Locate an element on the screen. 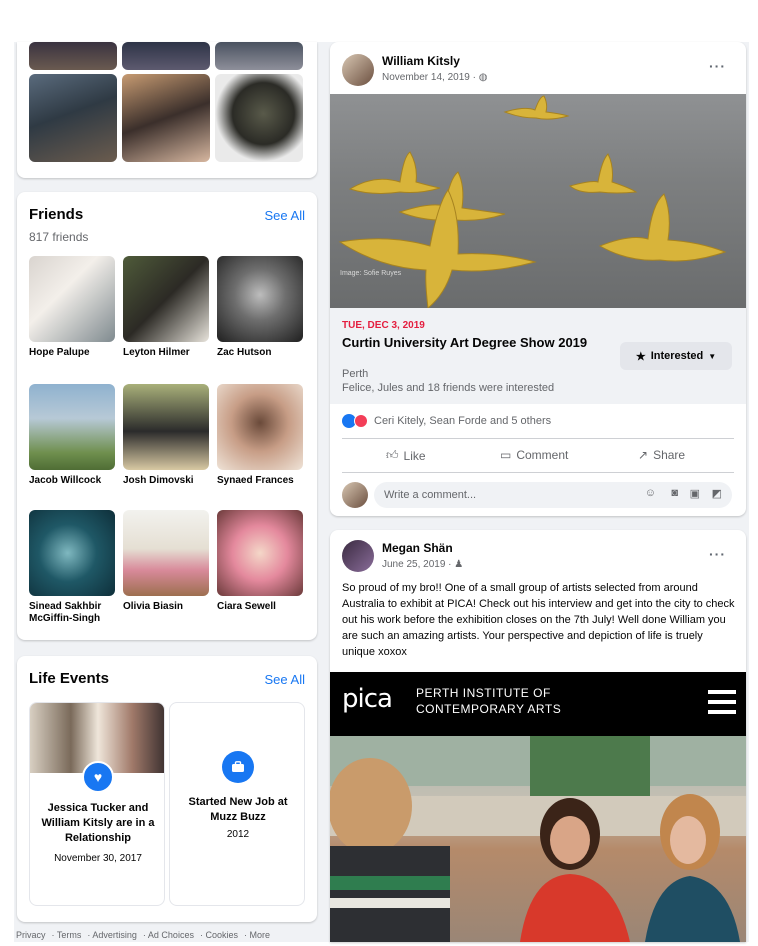  event-title: Curtin University Art Degree Show 2019 is located at coordinates (472, 343).